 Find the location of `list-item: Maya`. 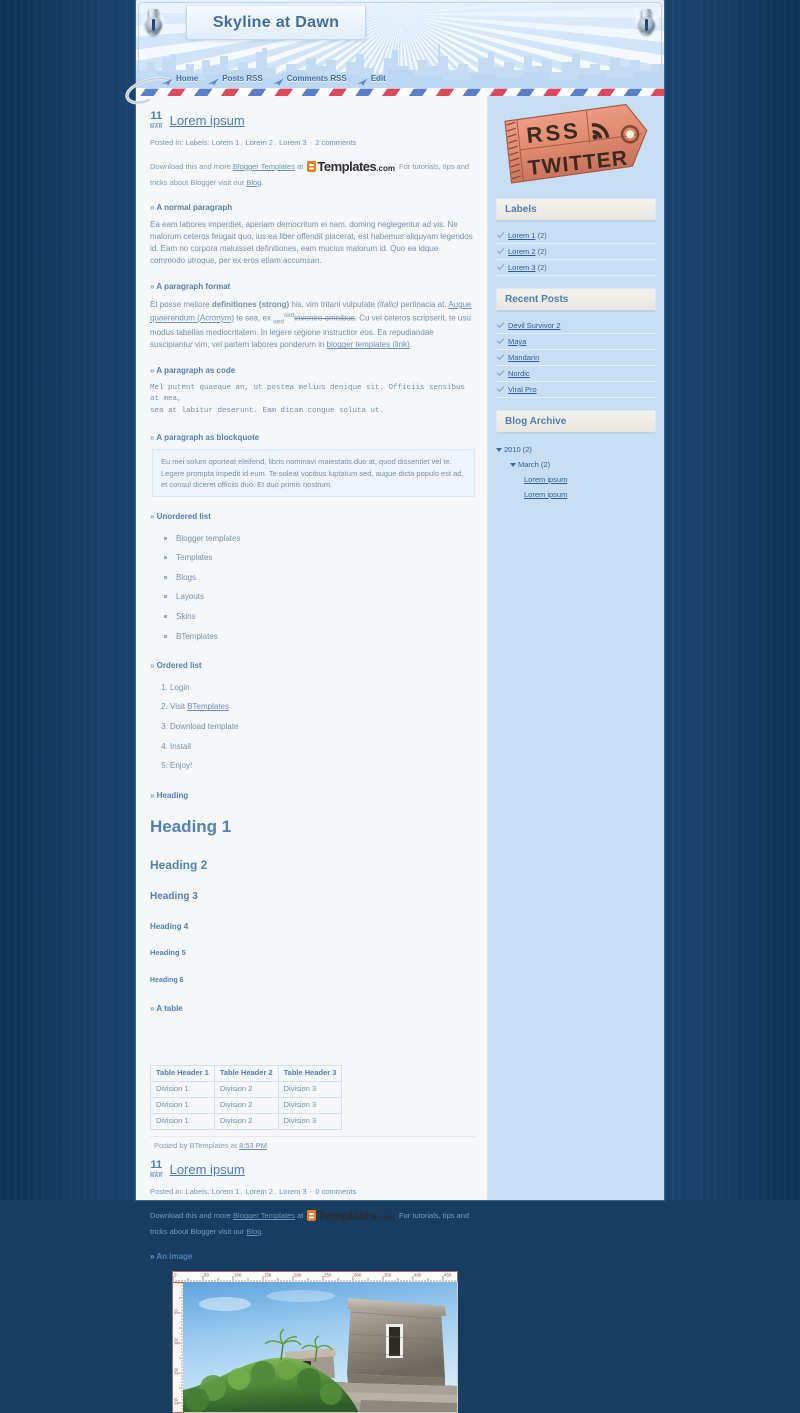

list-item: Maya is located at coordinates (576, 342).